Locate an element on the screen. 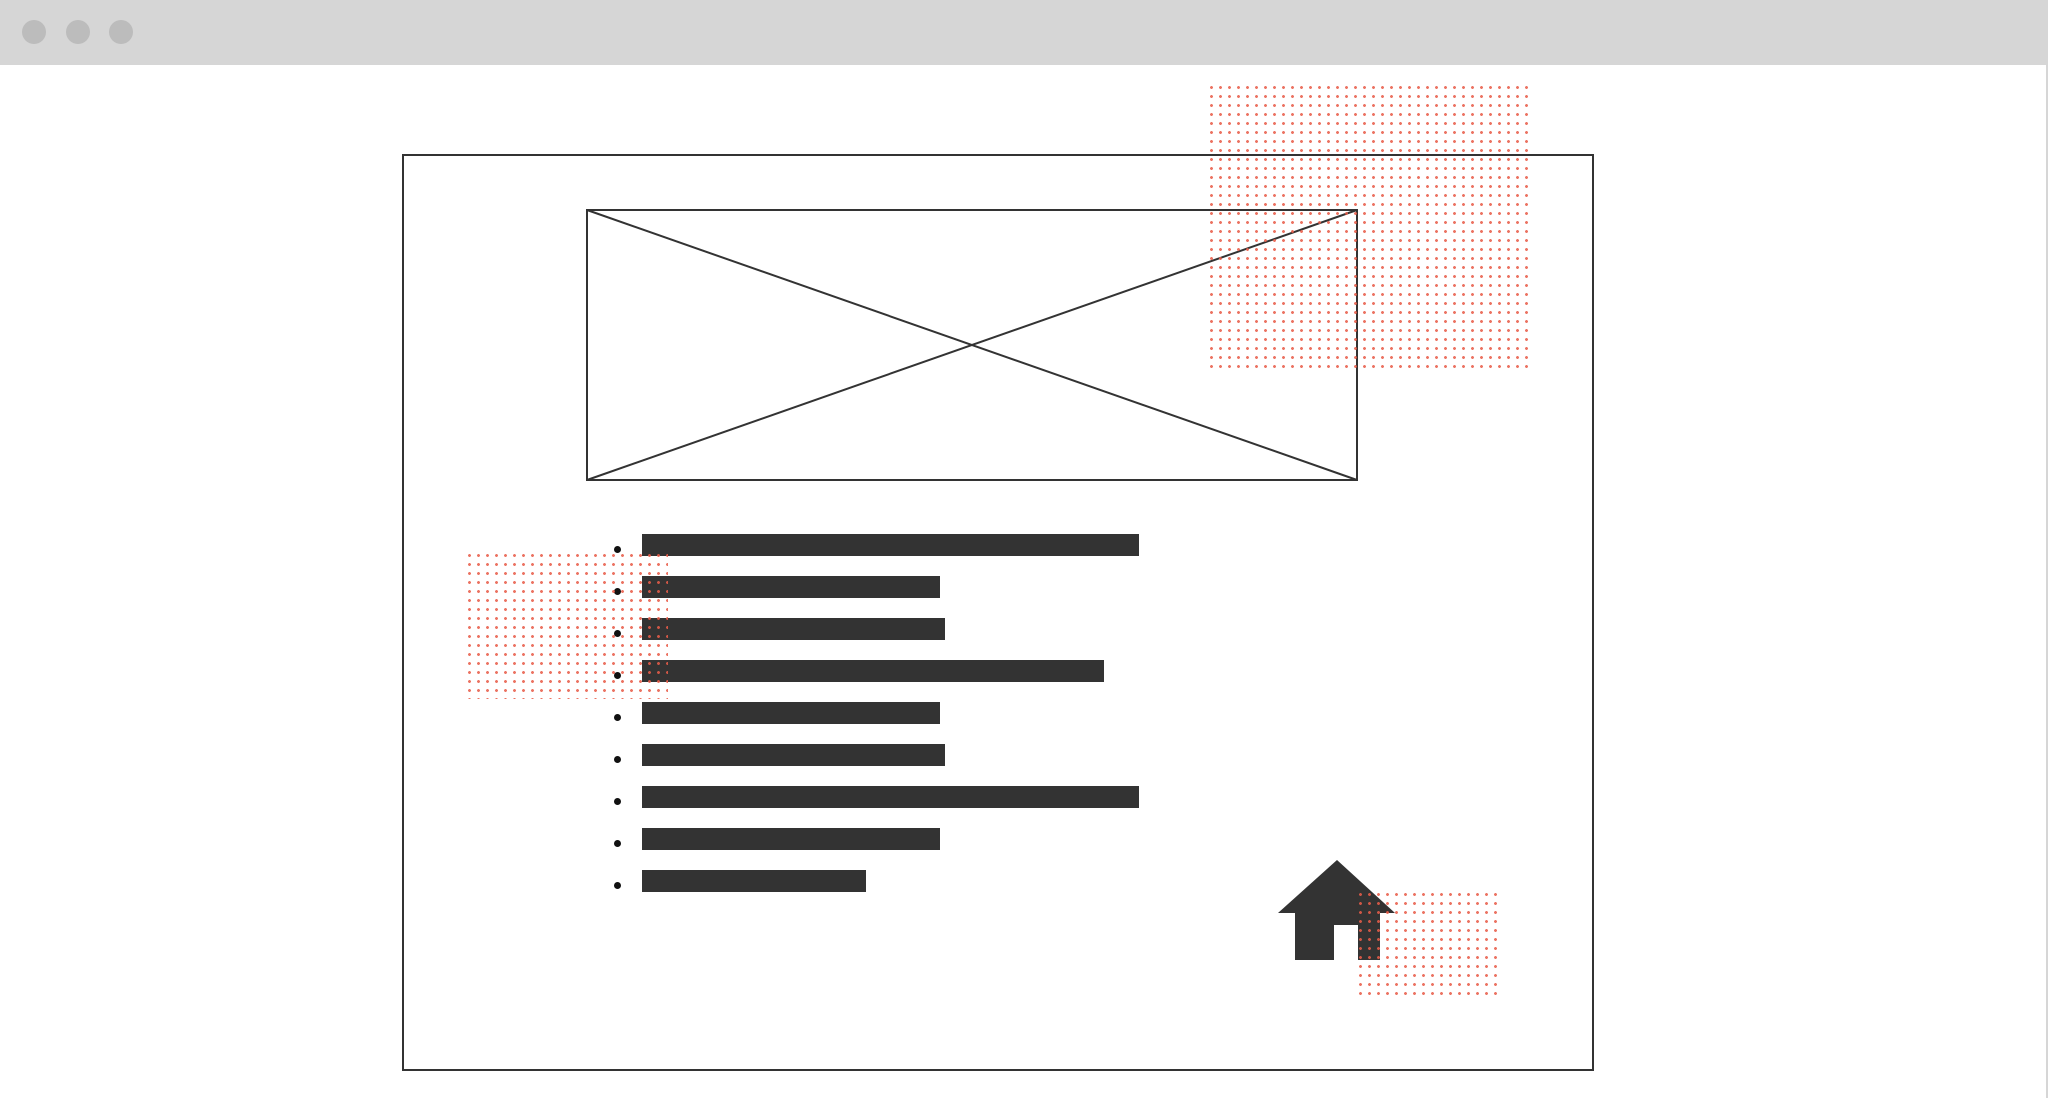  highlight-overlay-list is located at coordinates (566, 625).